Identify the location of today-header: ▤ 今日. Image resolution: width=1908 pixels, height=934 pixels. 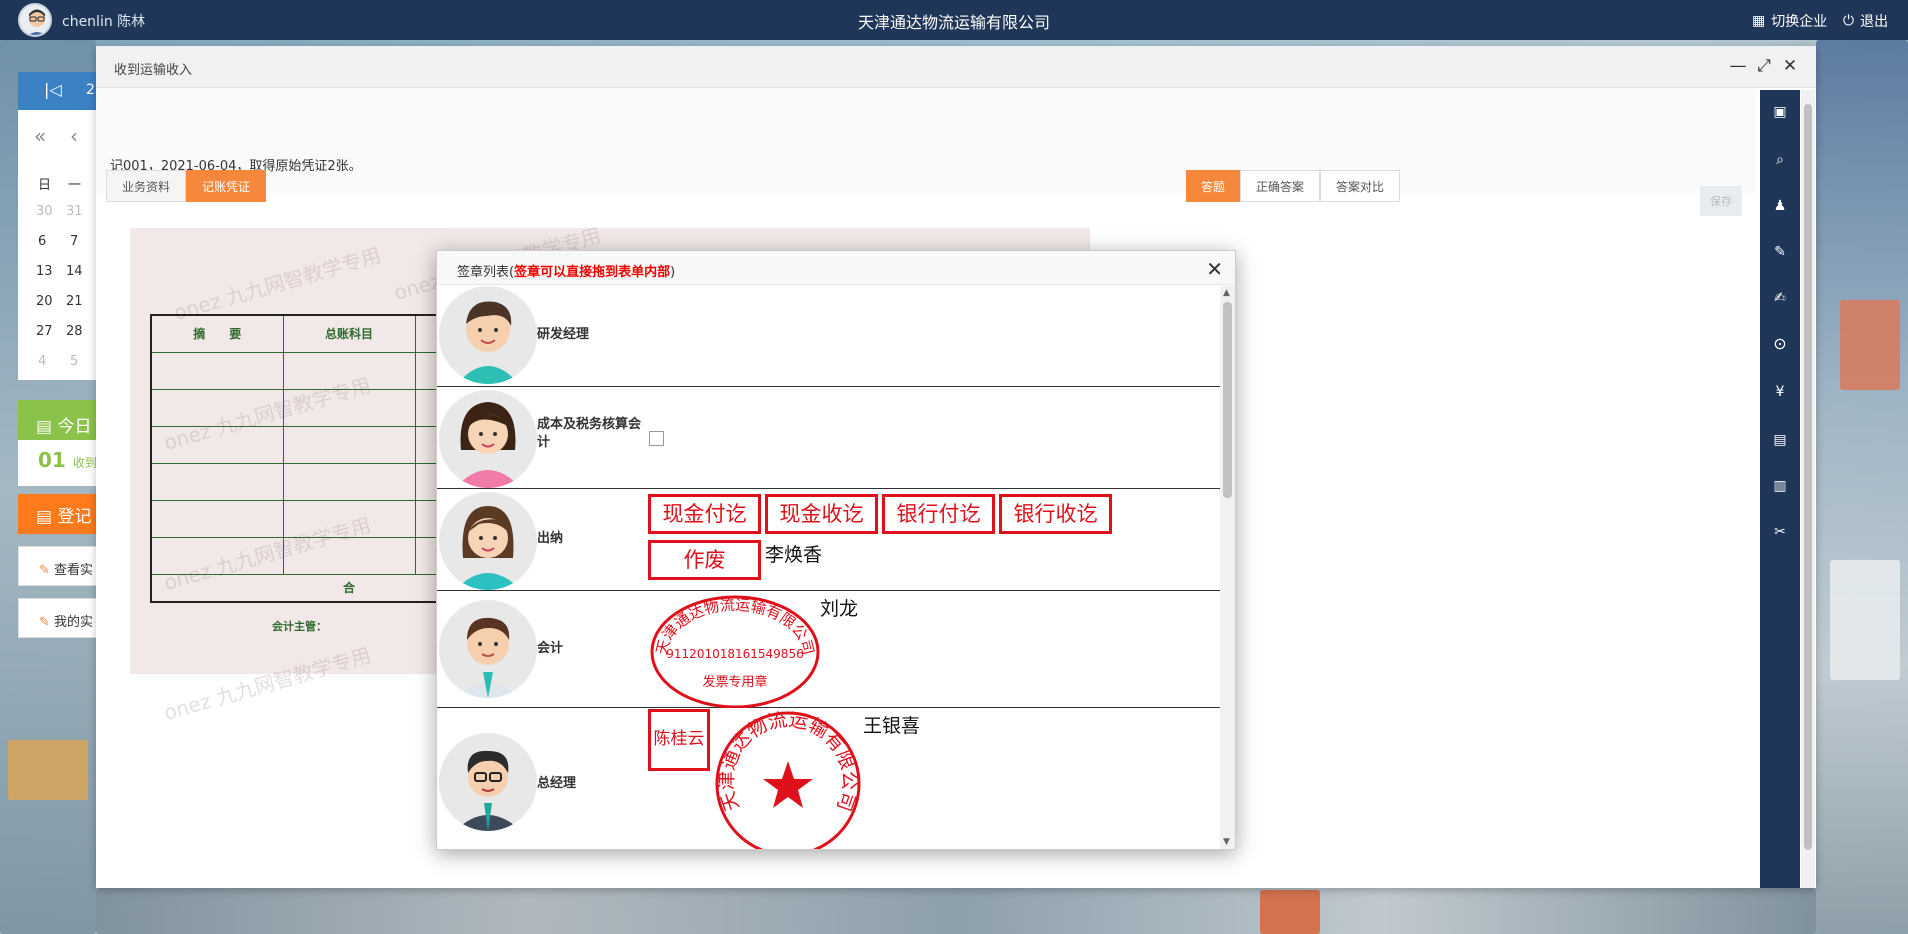
(58, 423).